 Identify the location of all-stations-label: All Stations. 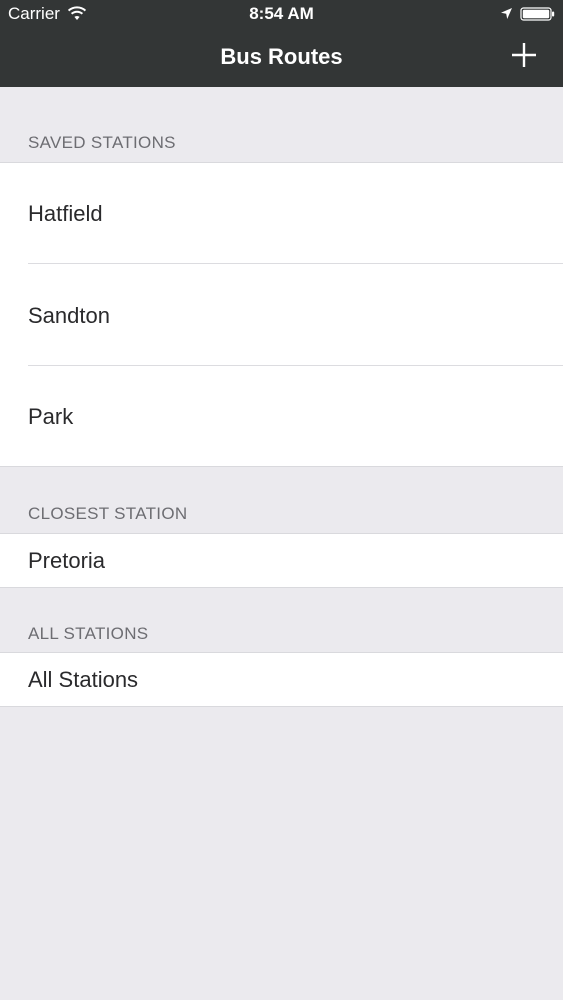
(83, 679).